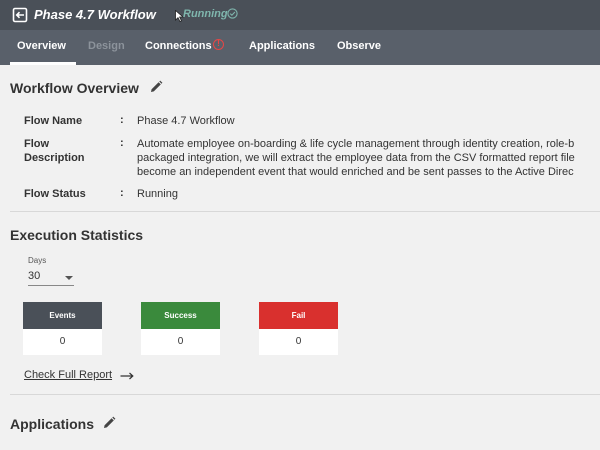 The image size is (600, 450). What do you see at coordinates (205, 14) in the screenshot?
I see `workflow-status: Running` at bounding box center [205, 14].